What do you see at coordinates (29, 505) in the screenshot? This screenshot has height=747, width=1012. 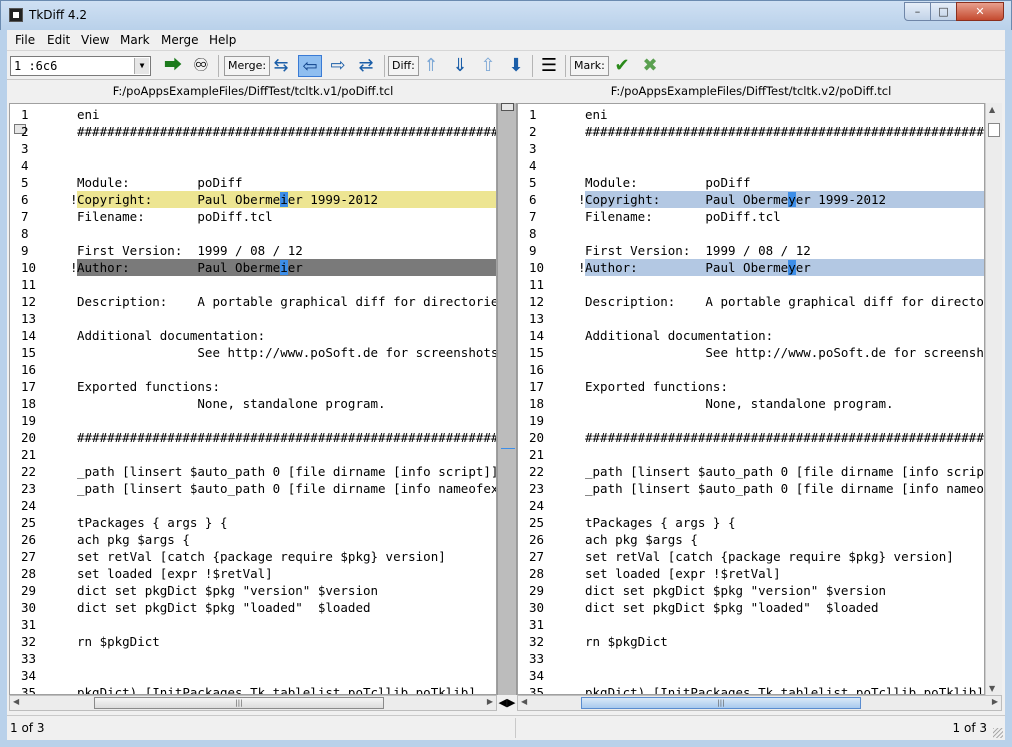 I see `line-number: 24` at bounding box center [29, 505].